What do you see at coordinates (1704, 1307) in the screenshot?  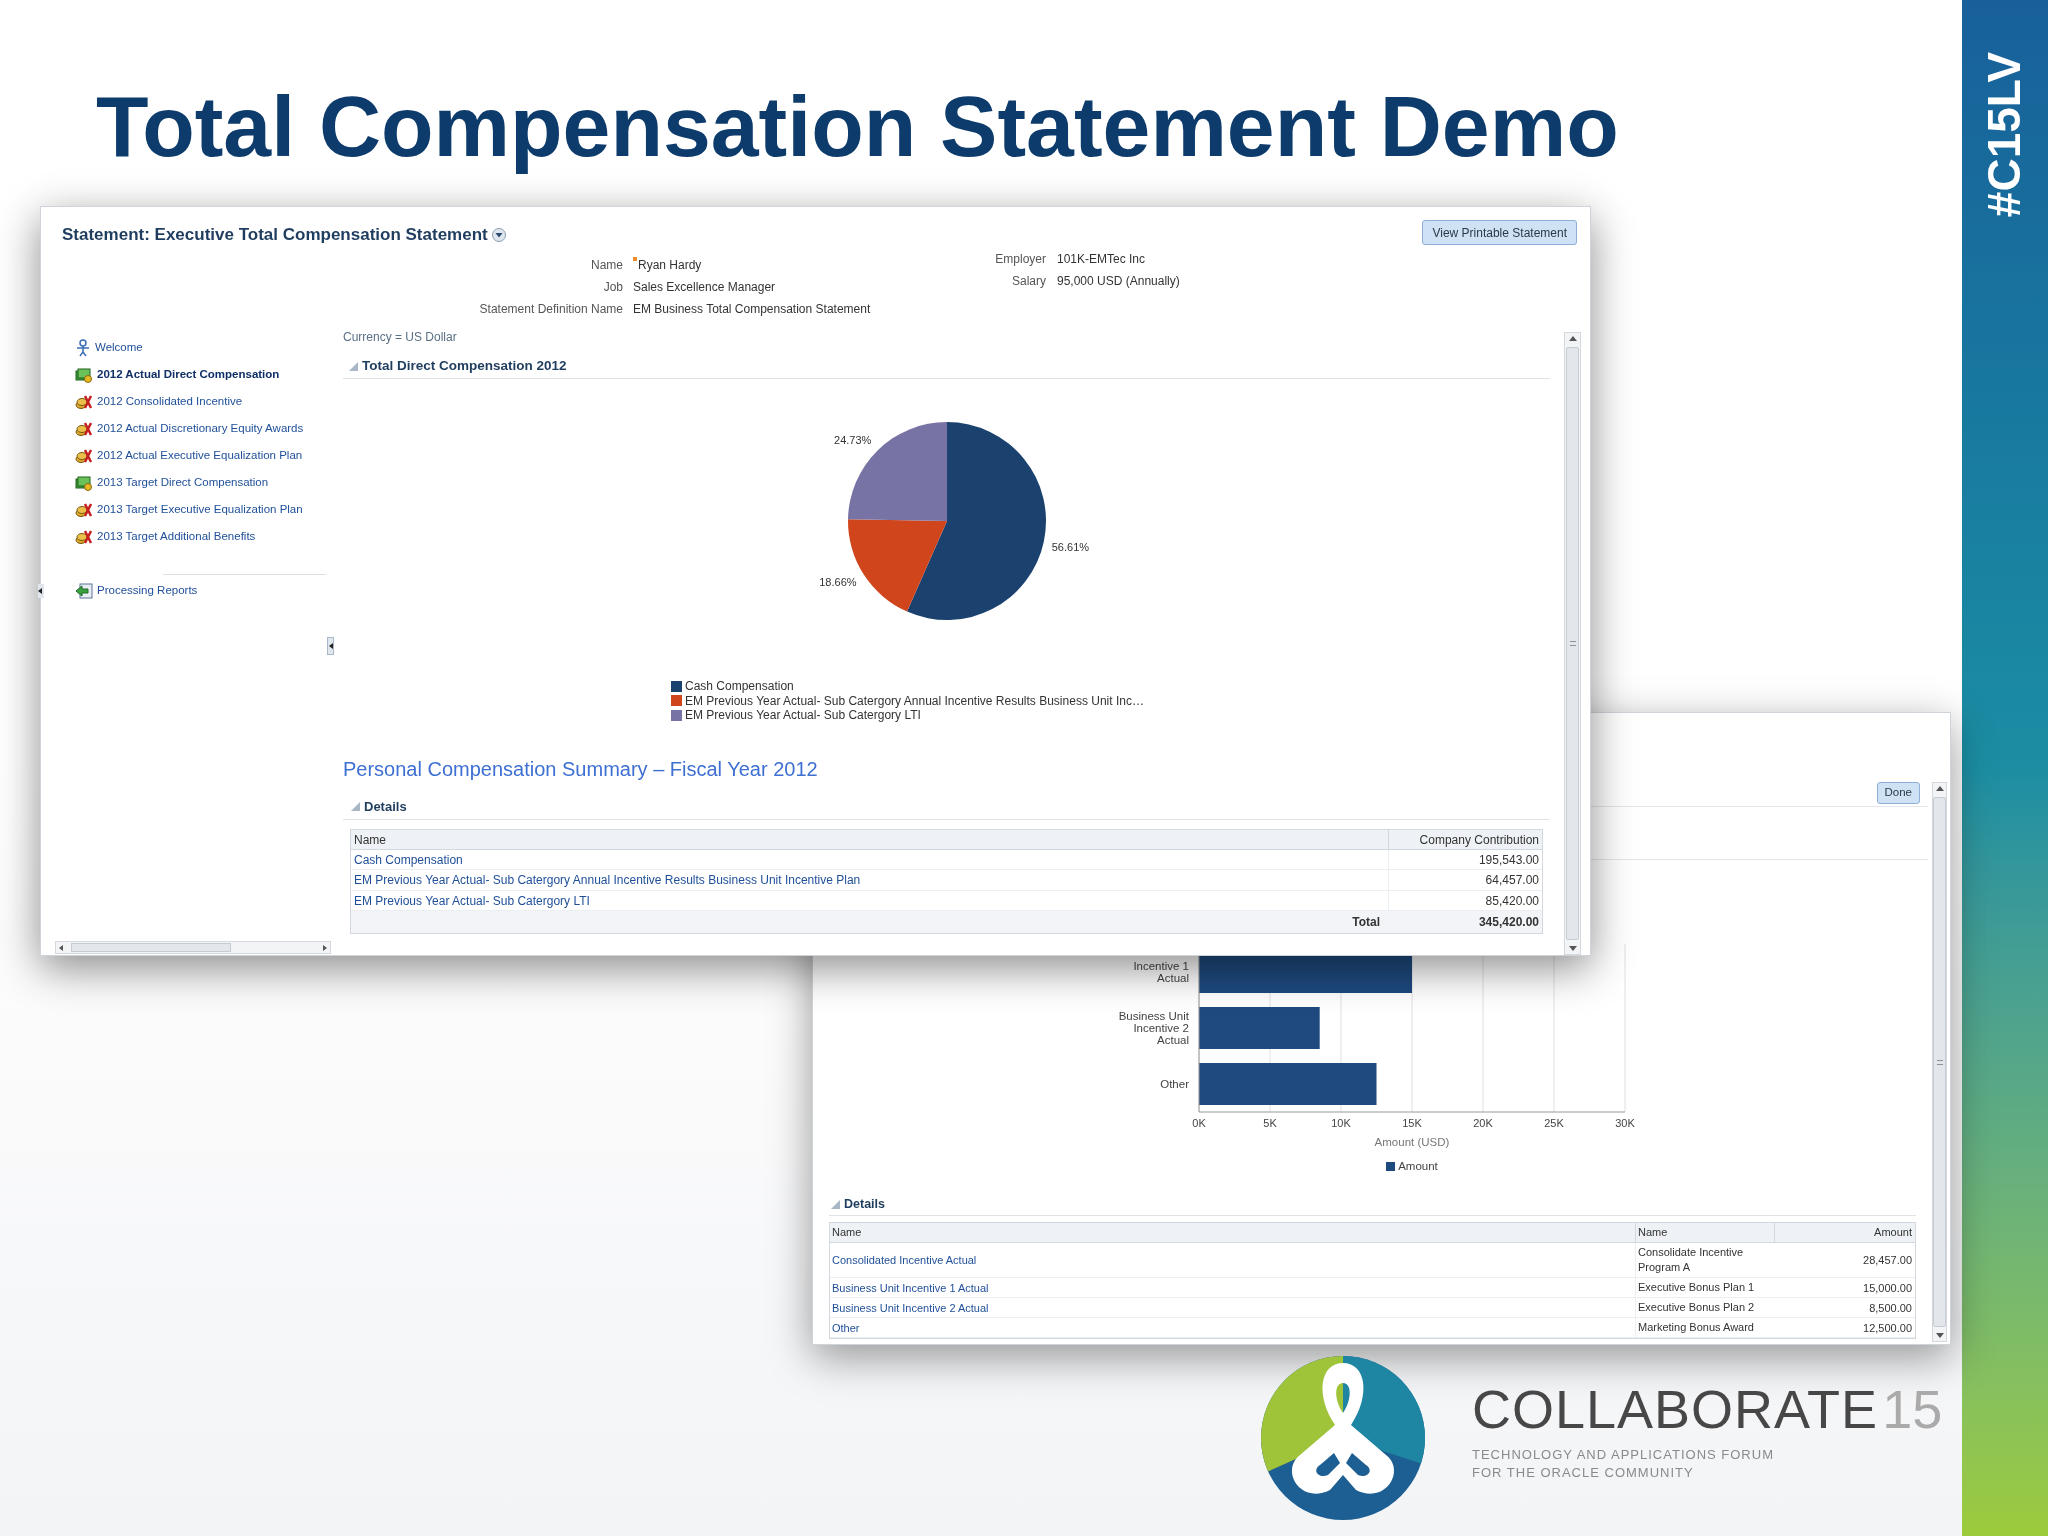 I see `table-cell: Executive Bonus Plan 2` at bounding box center [1704, 1307].